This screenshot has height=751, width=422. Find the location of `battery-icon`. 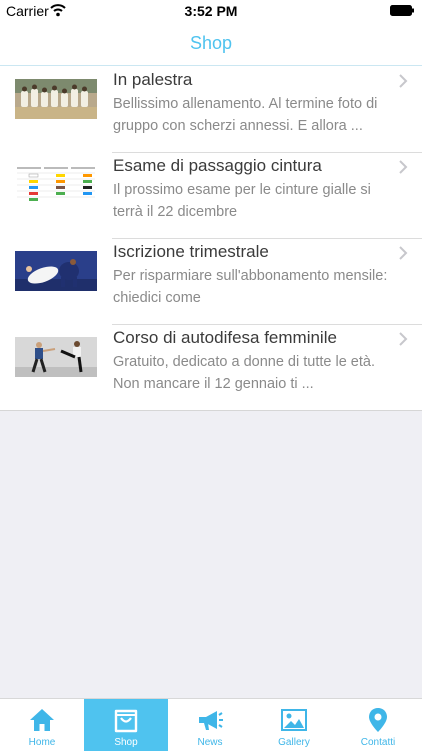

battery-icon is located at coordinates (402, 10).